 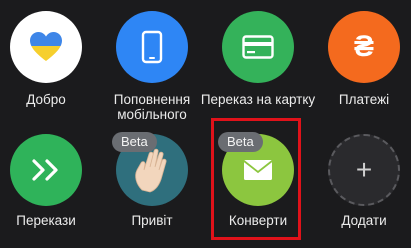 What do you see at coordinates (152, 107) in the screenshot?
I see `tile-label: Поповнення мобільного` at bounding box center [152, 107].